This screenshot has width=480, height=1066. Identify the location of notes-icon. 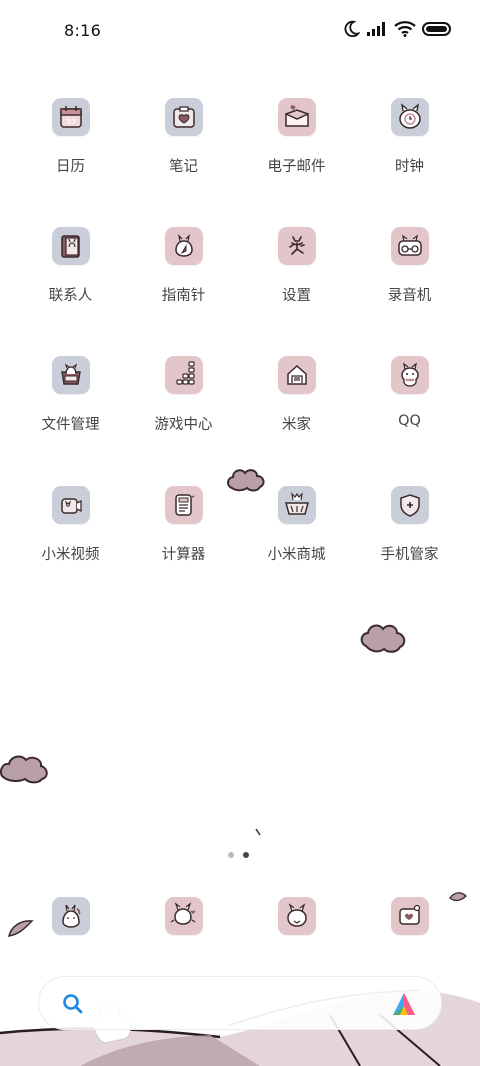
(183, 117).